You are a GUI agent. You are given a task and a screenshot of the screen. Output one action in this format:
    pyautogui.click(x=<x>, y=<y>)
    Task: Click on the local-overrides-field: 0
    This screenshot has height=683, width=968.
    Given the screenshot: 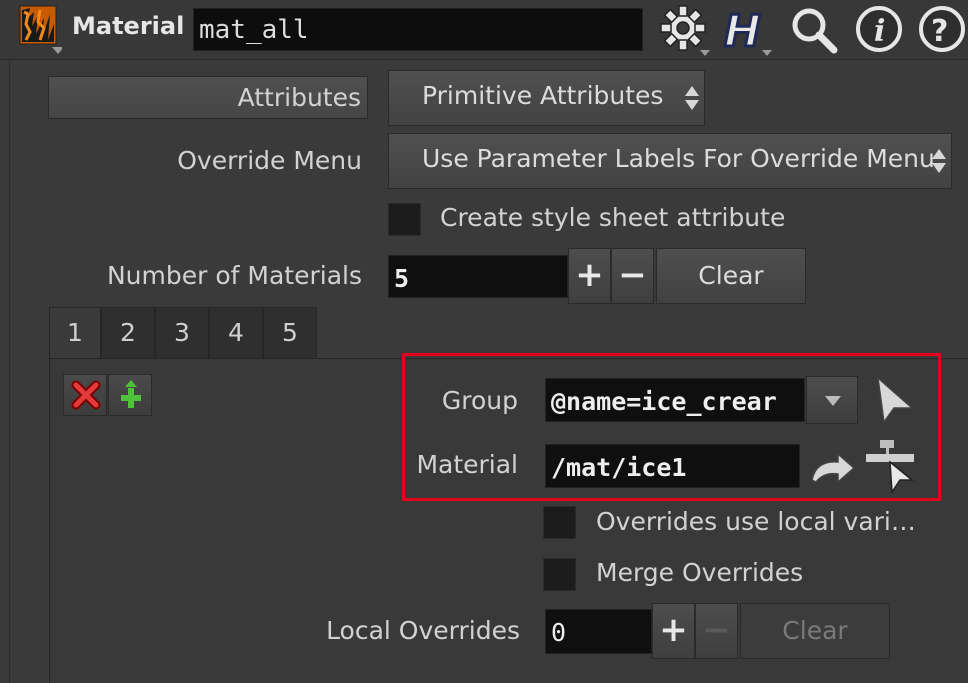 What is the action you would take?
    pyautogui.click(x=598, y=631)
    